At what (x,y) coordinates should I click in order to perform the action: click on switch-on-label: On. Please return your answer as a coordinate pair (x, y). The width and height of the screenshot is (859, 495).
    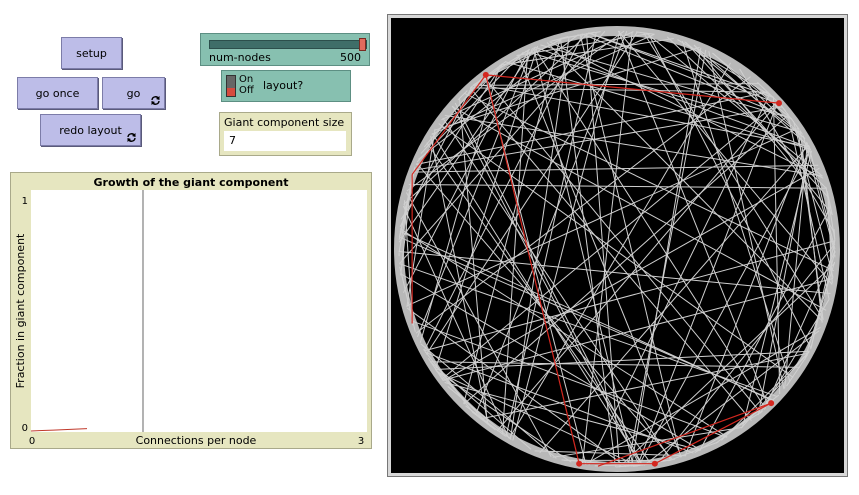
    Looking at the image, I should click on (246, 79).